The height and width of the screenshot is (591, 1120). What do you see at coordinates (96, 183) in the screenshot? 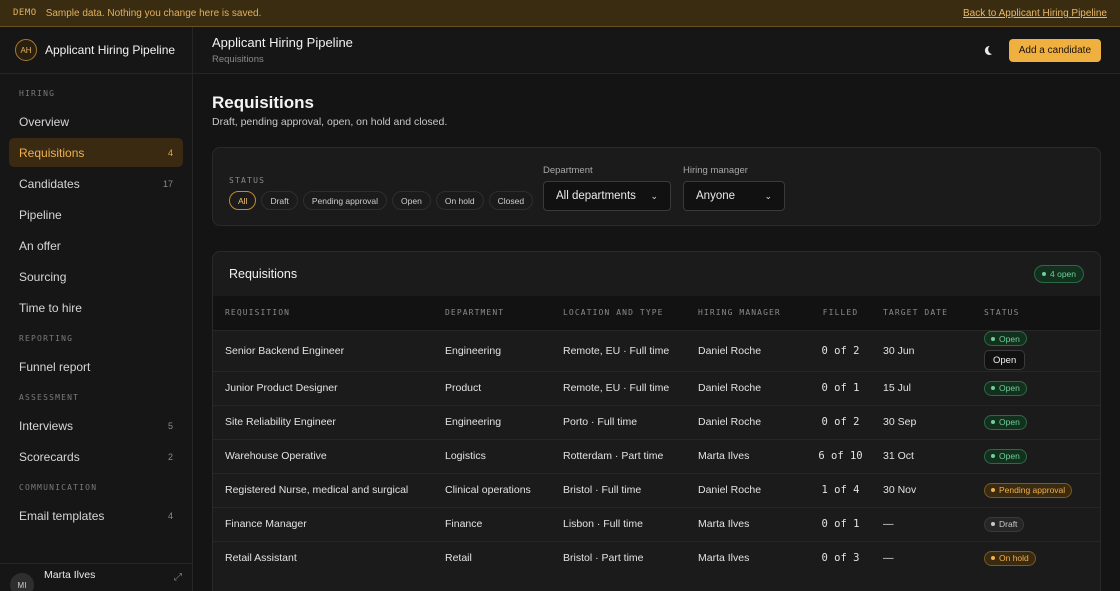
I see `sidebar-item-candidates: Candidates 17` at bounding box center [96, 183].